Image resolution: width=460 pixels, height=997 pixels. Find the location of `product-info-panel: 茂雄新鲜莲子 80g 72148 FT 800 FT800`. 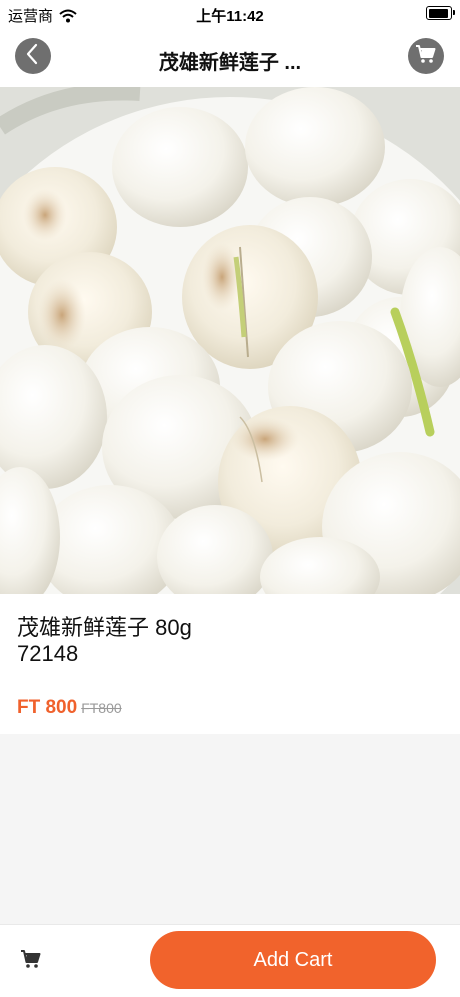

product-info-panel: 茂雄新鲜莲子 80g 72148 FT 800 FT800 is located at coordinates (230, 664).